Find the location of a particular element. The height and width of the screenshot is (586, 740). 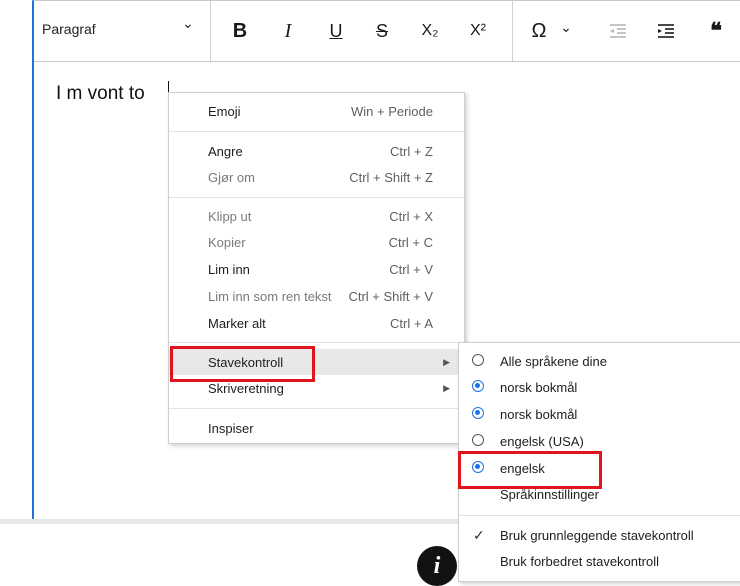

menu-item-label: Stavekontroll is located at coordinates (246, 362).